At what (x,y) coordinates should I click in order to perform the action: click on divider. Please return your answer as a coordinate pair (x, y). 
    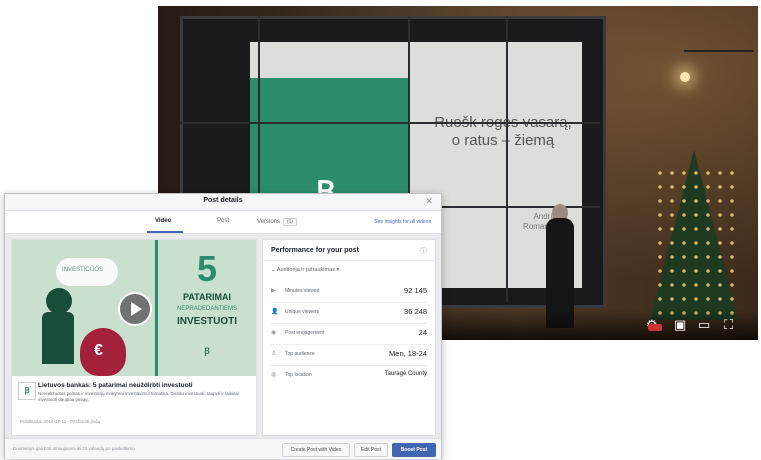
    Looking at the image, I should click on (349, 260).